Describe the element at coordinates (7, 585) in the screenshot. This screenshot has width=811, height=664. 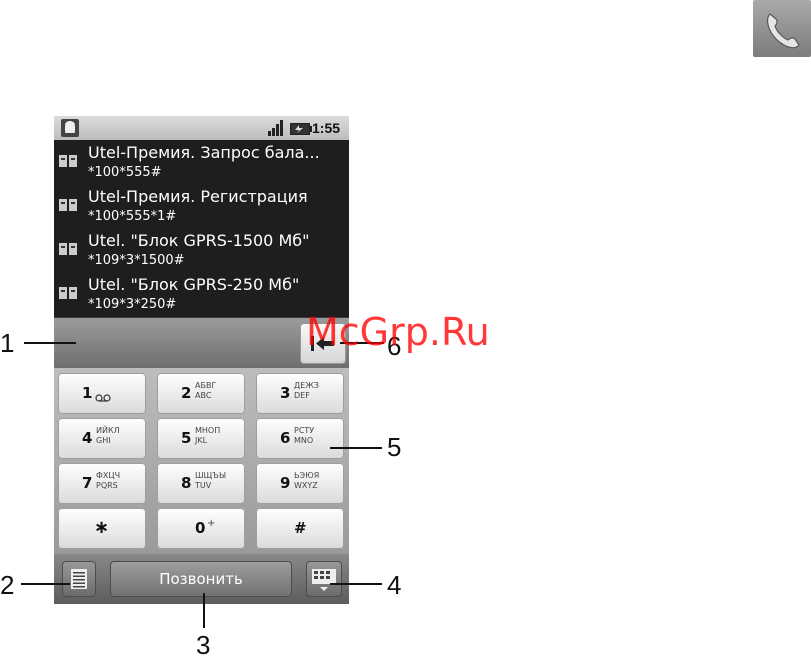
I see `callout-2: 2` at that location.